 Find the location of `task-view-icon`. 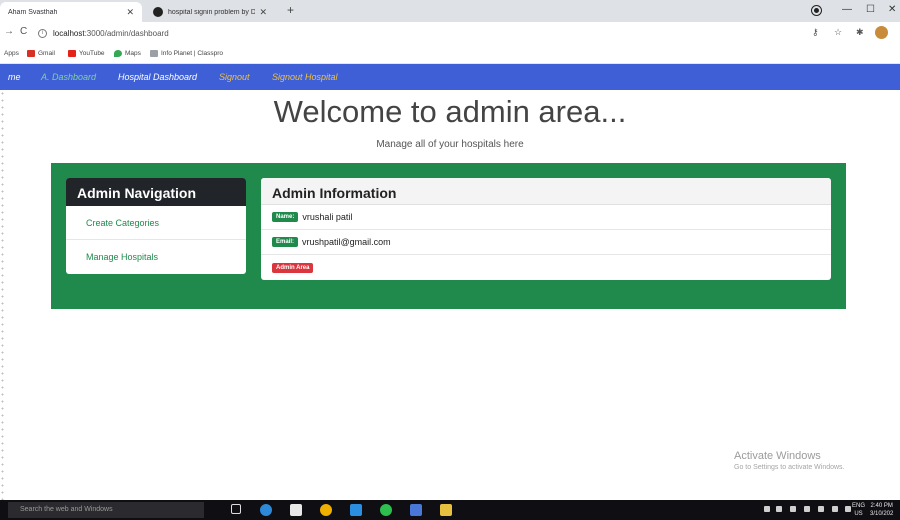

task-view-icon is located at coordinates (236, 509).